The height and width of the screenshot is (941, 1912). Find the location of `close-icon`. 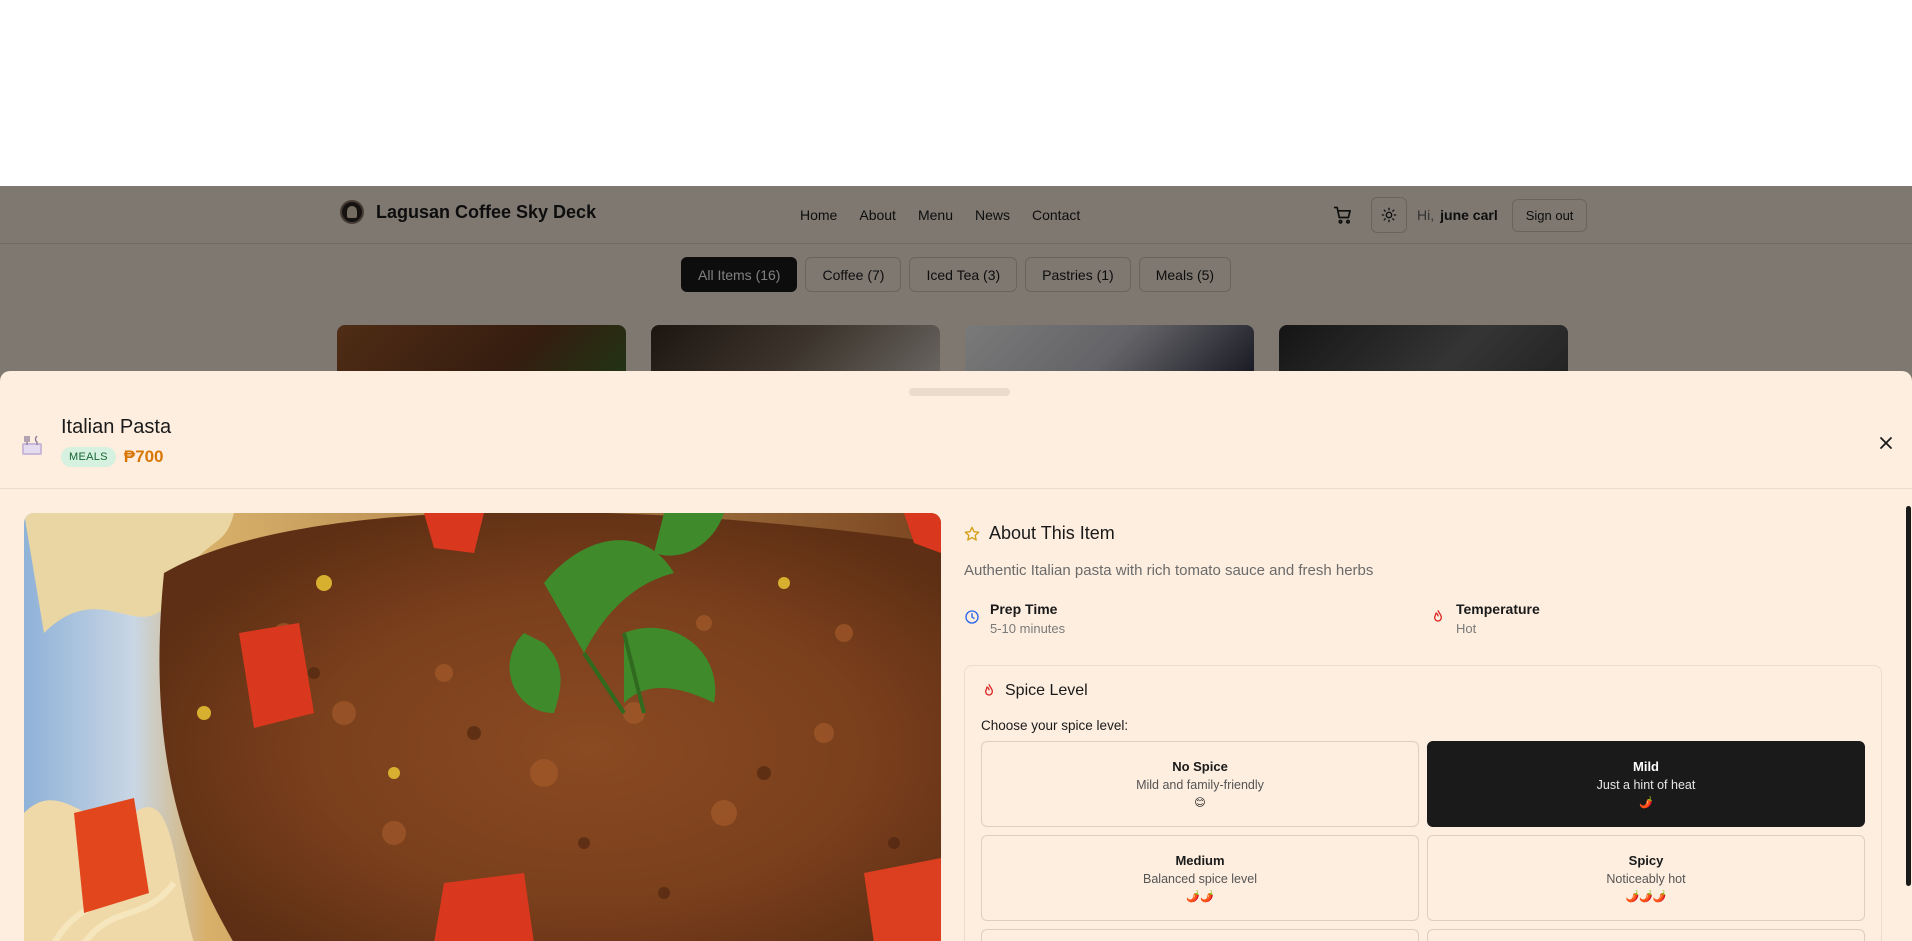

close-icon is located at coordinates (1886, 443).